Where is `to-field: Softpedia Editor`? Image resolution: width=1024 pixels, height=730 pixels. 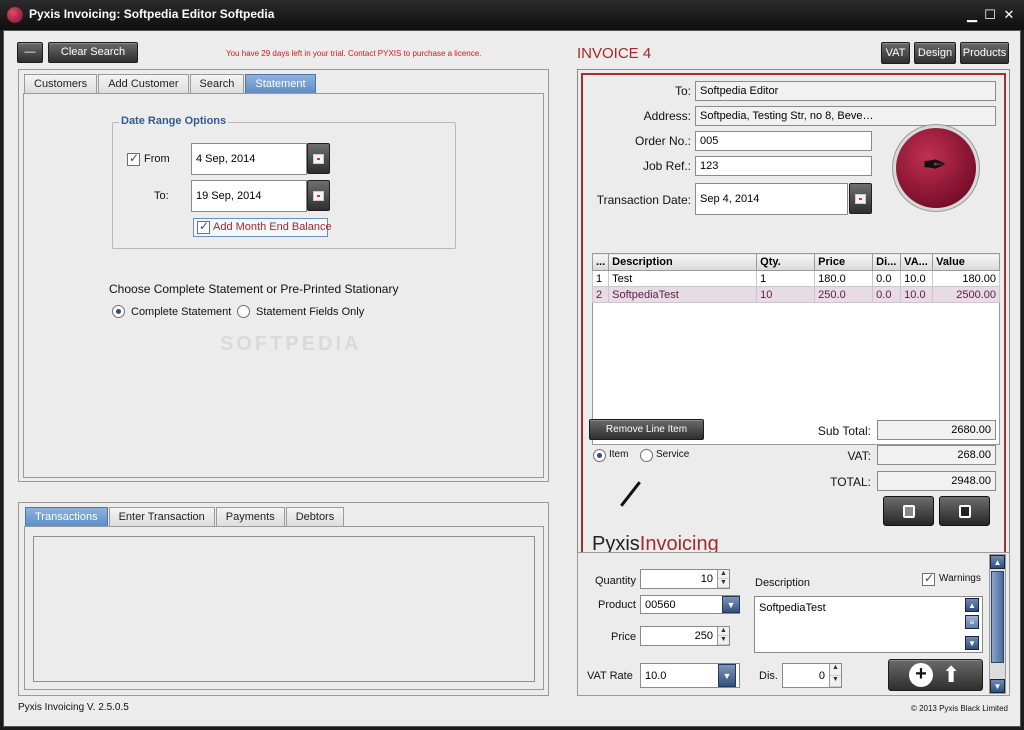 to-field: Softpedia Editor is located at coordinates (845, 91).